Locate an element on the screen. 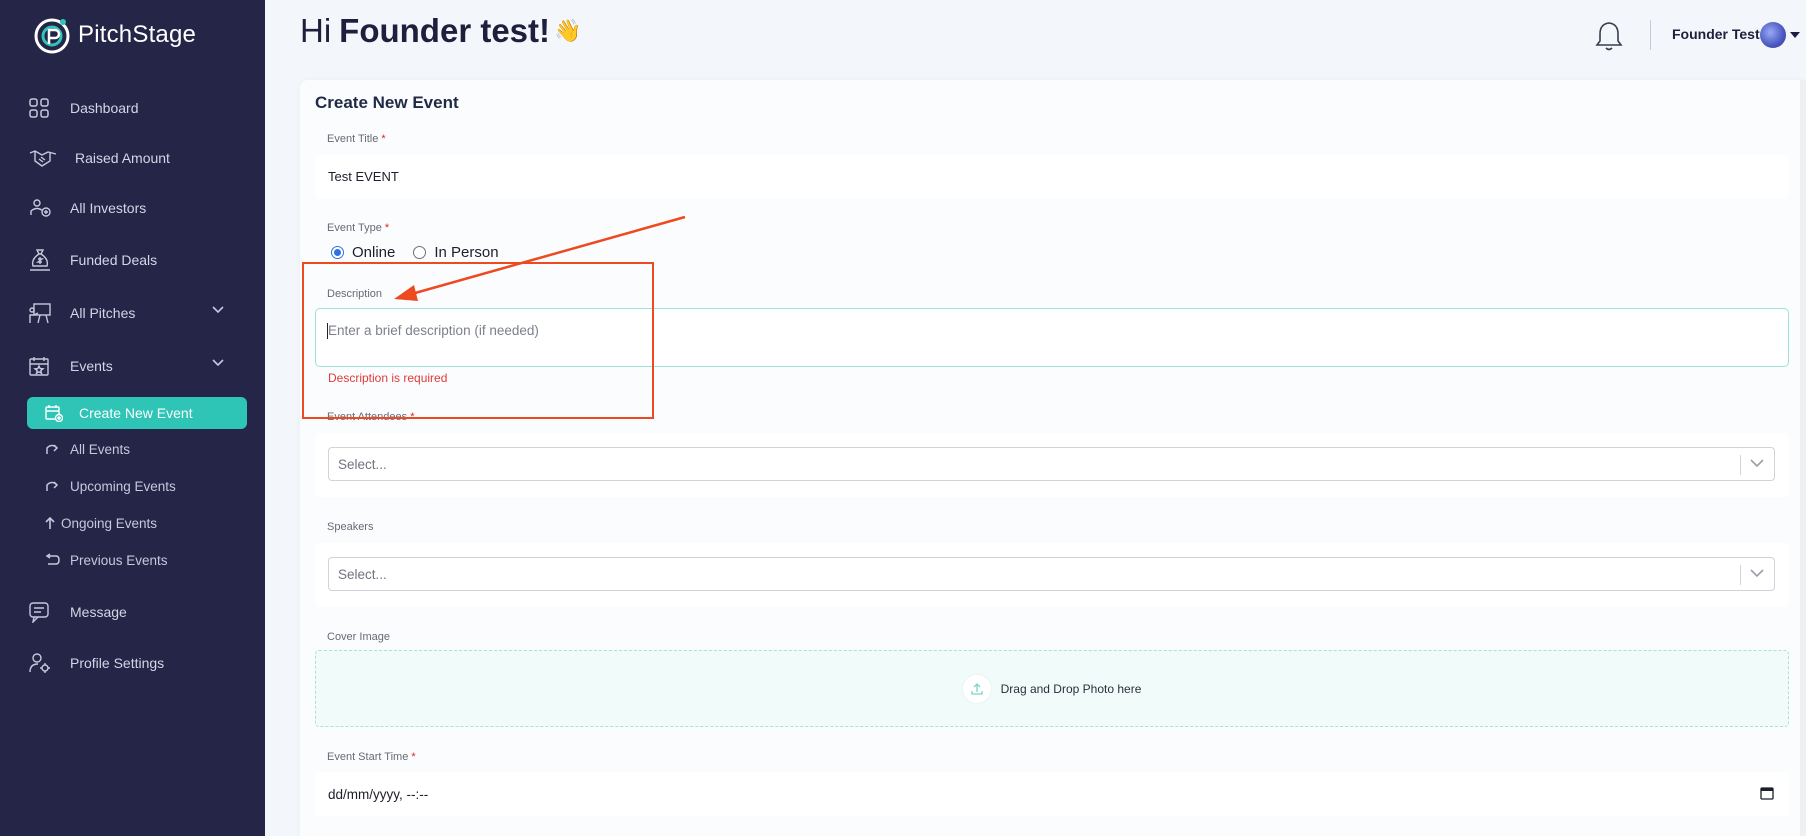 Image resolution: width=1806 pixels, height=836 pixels. sidebar-subitem-previous-events: Previous Events is located at coordinates (106, 560).